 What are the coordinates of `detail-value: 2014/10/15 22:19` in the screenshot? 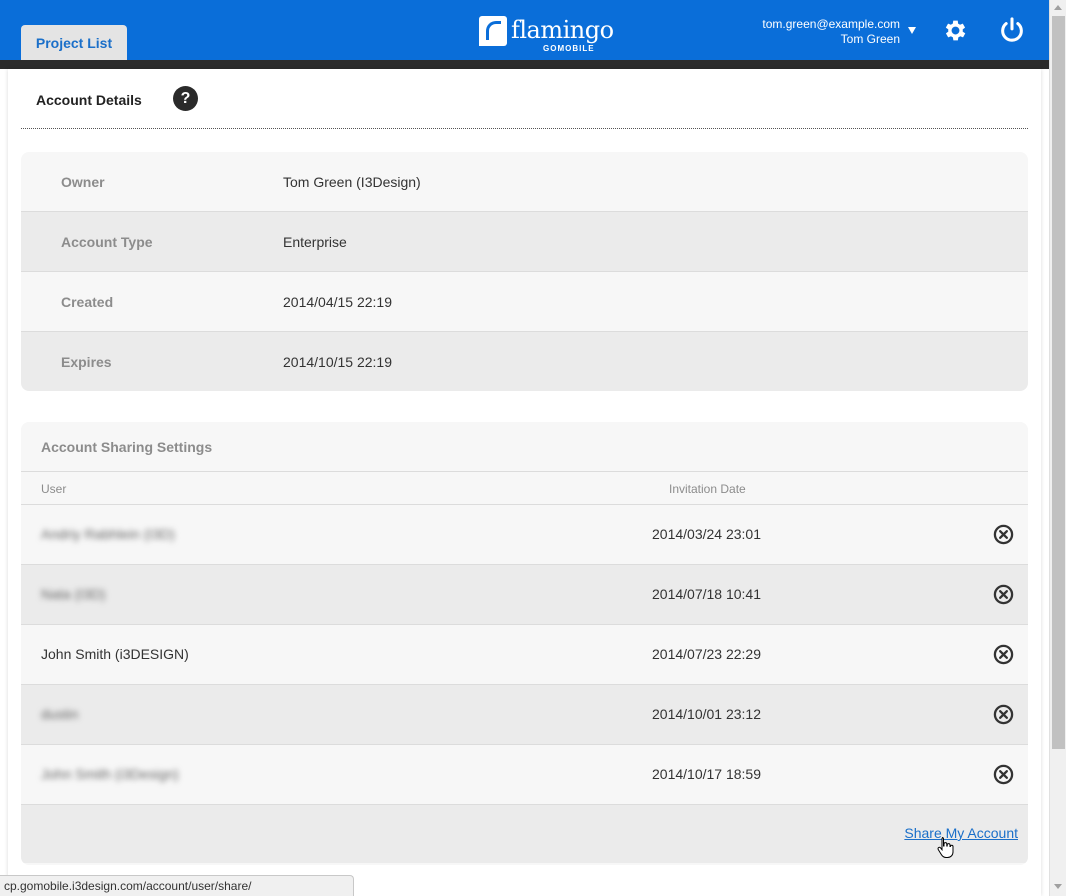 It's located at (337, 361).